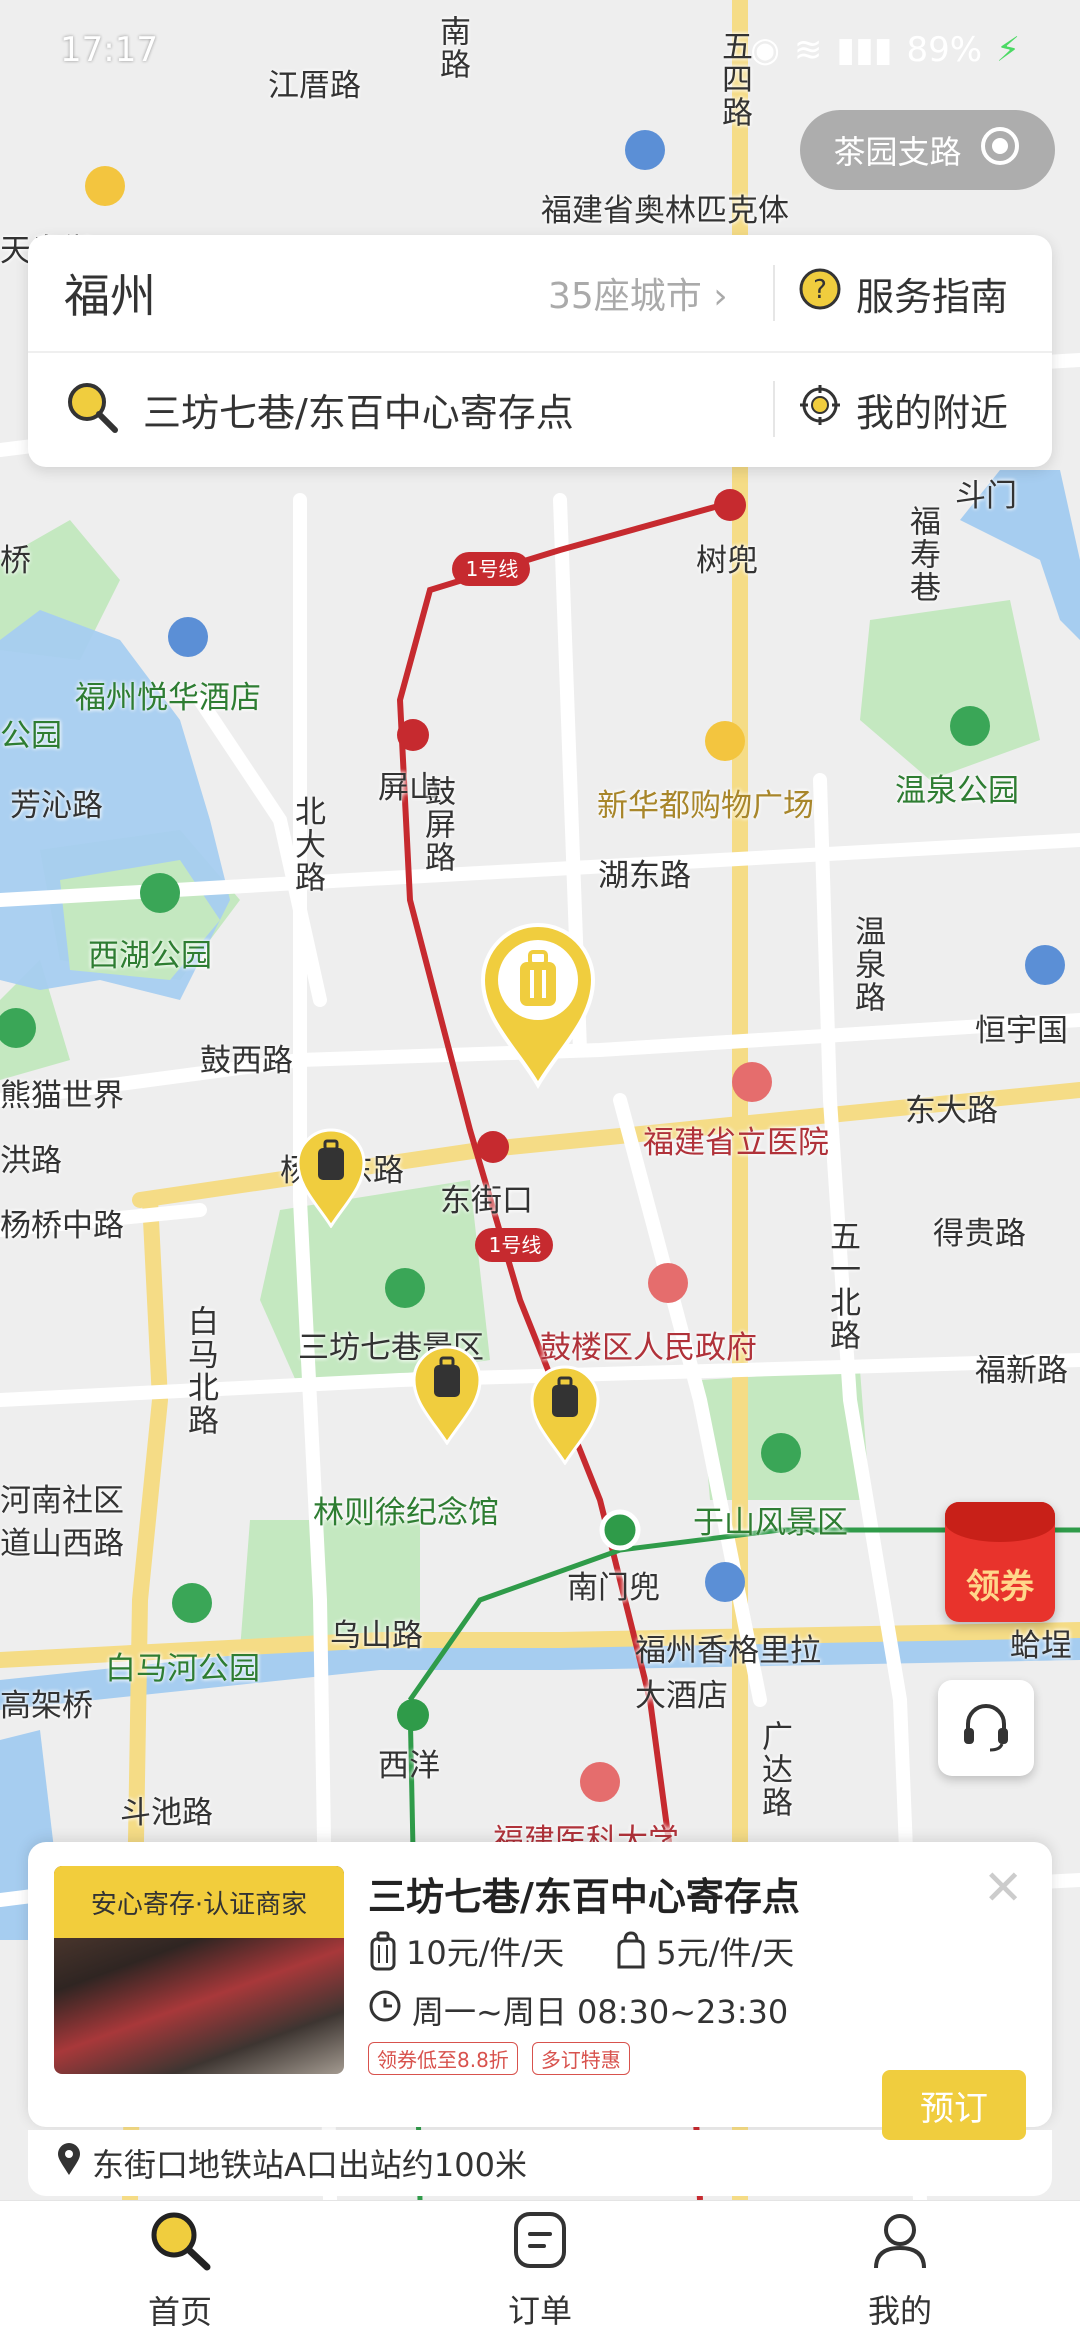  What do you see at coordinates (409, 1766) in the screenshot?
I see `map-label: 西洋` at bounding box center [409, 1766].